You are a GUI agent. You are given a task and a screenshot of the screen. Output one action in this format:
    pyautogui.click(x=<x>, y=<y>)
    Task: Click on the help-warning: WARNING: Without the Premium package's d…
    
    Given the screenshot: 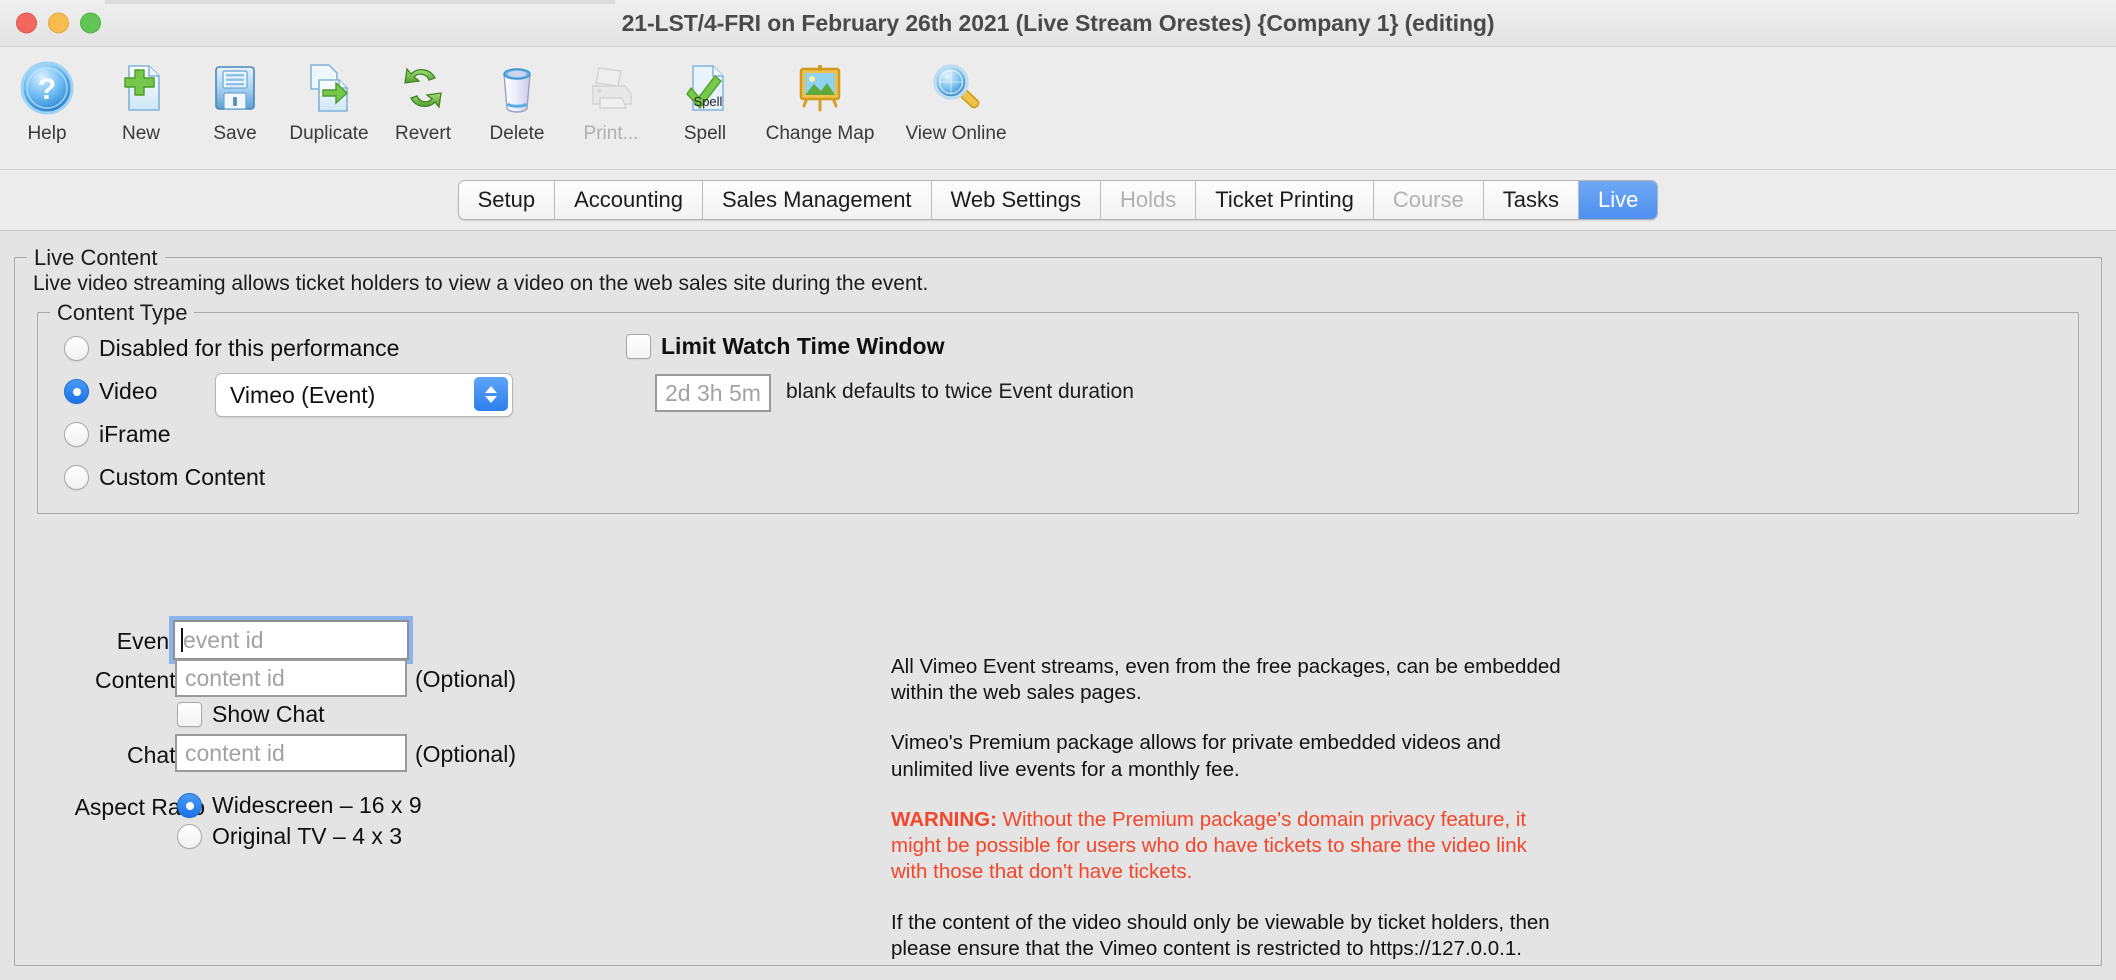 What is the action you would take?
    pyautogui.click(x=1227, y=846)
    